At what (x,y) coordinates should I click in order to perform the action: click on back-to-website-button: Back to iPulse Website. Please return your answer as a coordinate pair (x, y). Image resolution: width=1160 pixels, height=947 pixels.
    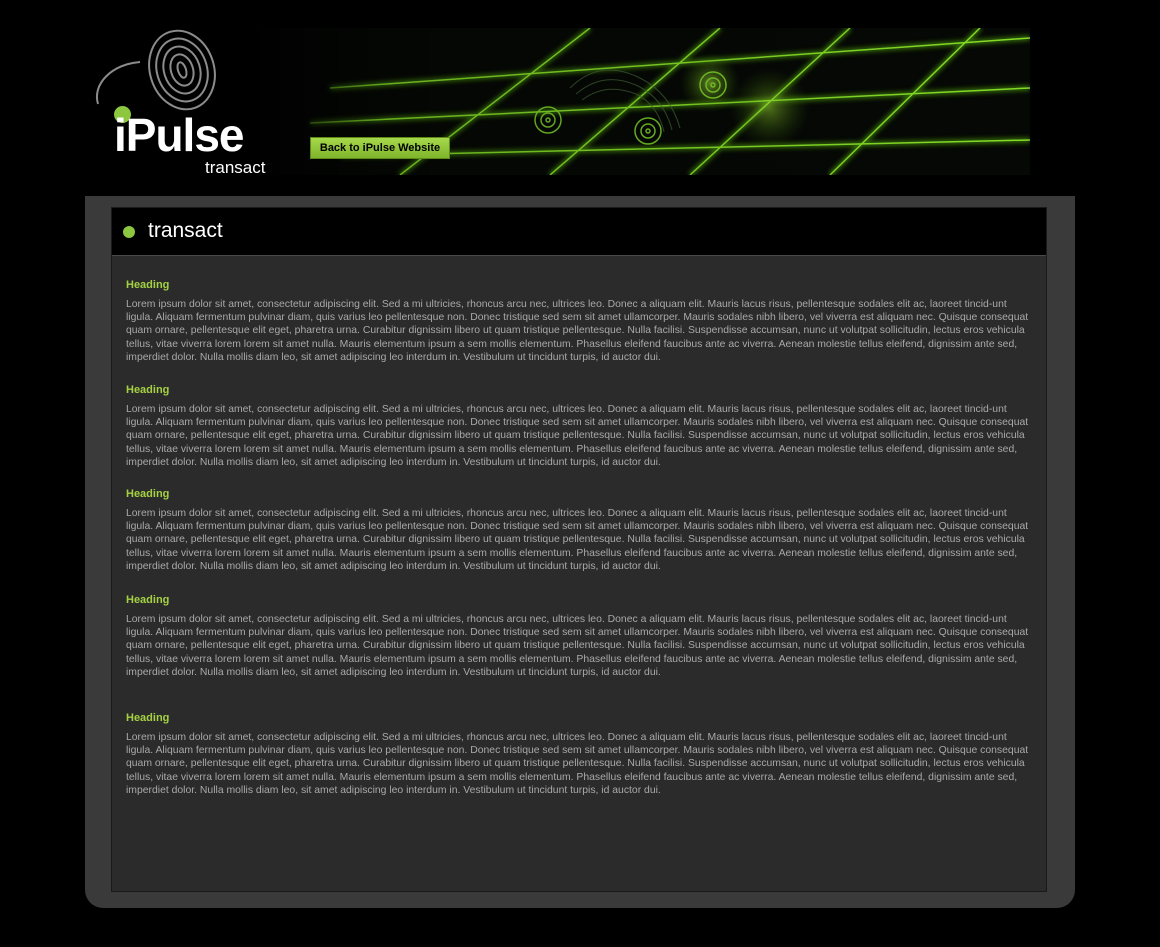
    Looking at the image, I should click on (380, 148).